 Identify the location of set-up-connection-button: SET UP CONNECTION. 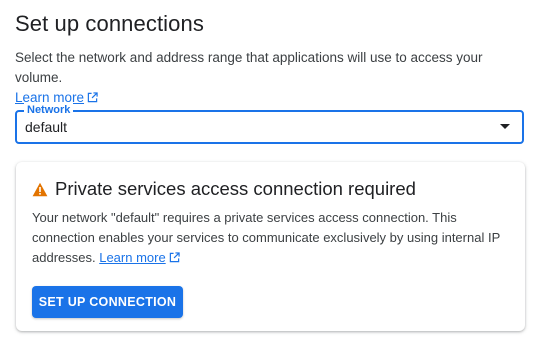
(107, 302).